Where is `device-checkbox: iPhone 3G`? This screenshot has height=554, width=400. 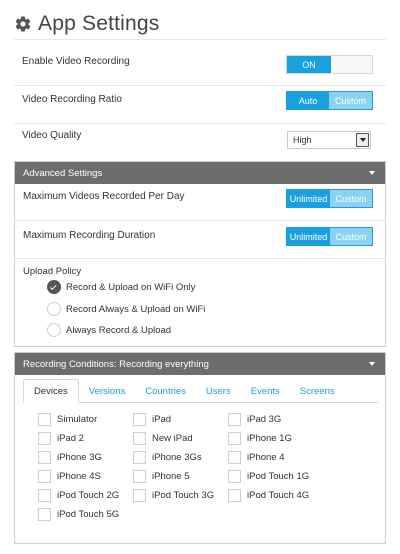 device-checkbox: iPhone 3G is located at coordinates (70, 457).